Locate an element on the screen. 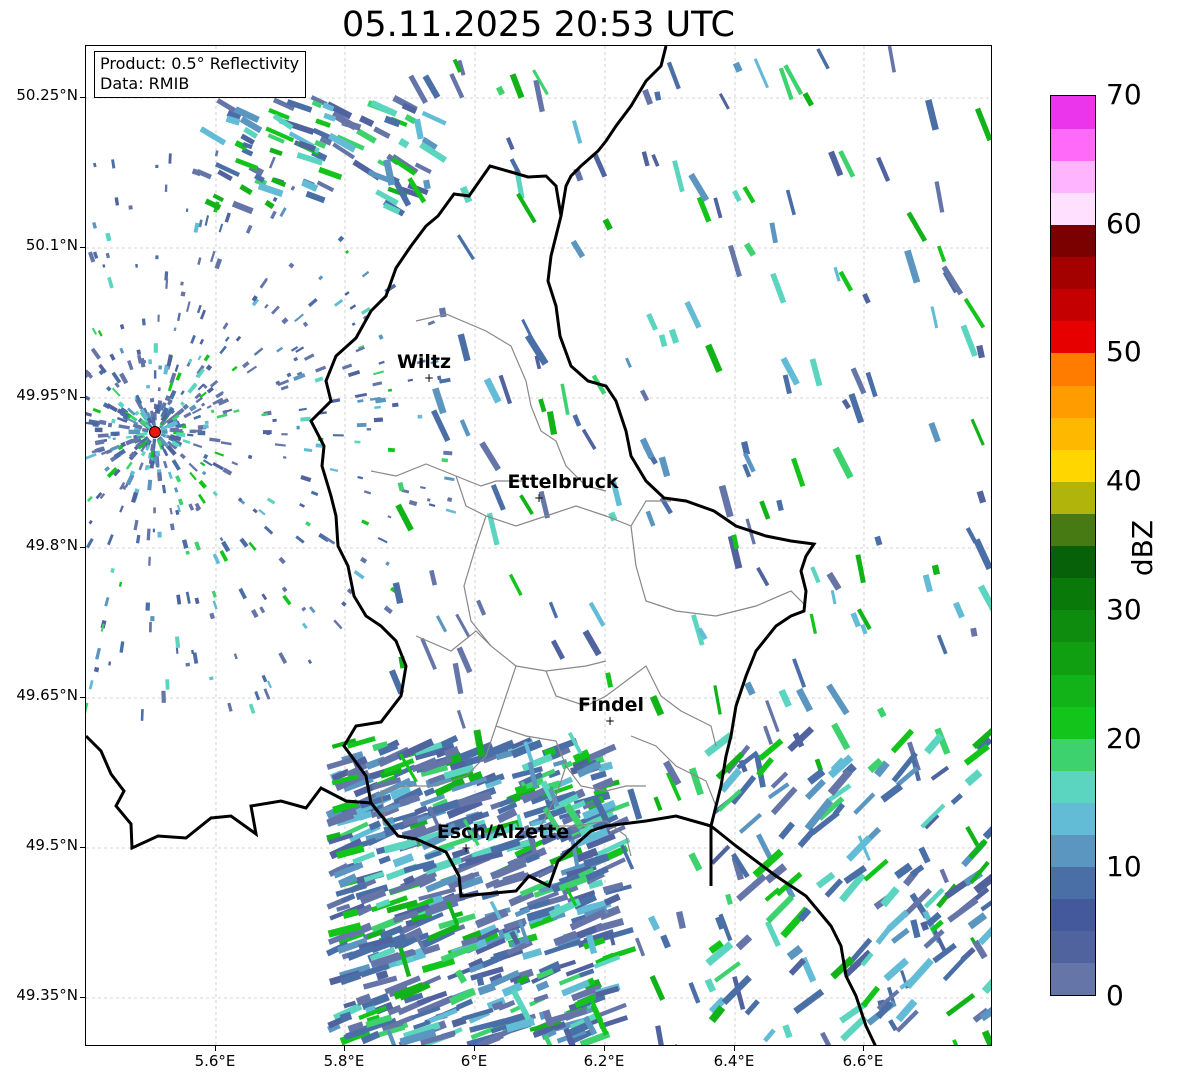 This screenshot has width=1184, height=1081. data-source-text: Data: RMIB is located at coordinates (145, 83).